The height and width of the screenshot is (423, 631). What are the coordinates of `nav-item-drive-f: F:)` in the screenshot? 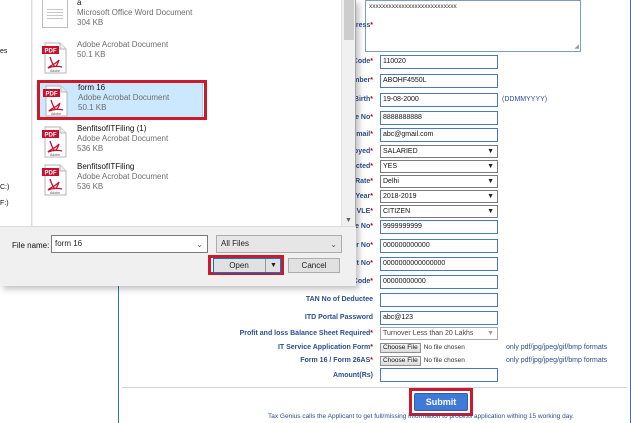 It's located at (4, 203).